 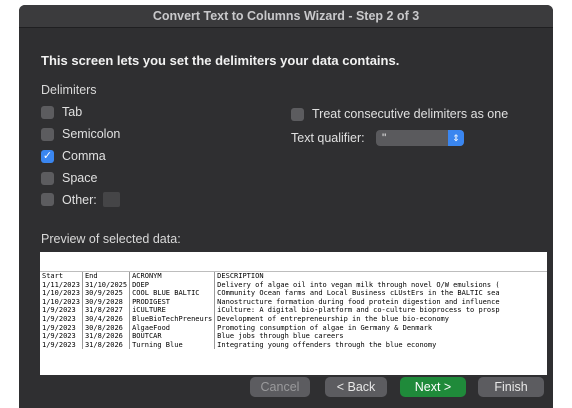 What do you see at coordinates (106, 302) in the screenshot?
I see `preview-cell: 30/9/2028` at bounding box center [106, 302].